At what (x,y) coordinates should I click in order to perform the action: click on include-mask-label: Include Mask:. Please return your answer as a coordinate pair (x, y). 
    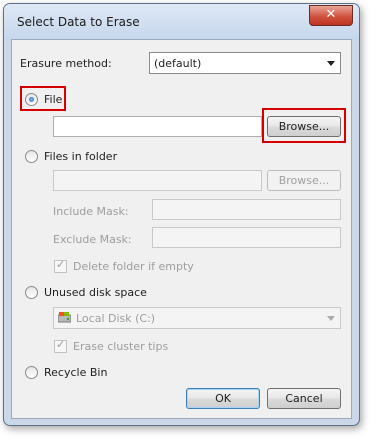
    Looking at the image, I should click on (91, 211).